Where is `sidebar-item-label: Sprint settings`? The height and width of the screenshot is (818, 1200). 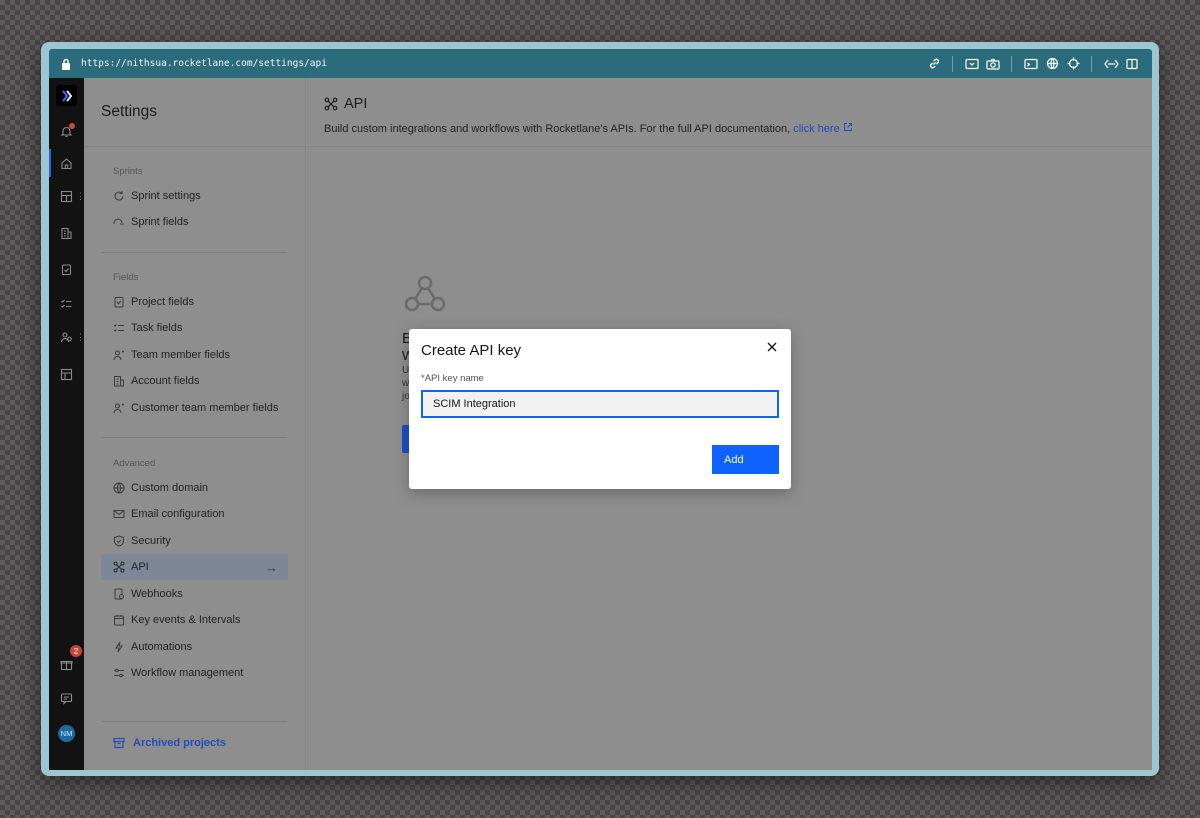
sidebar-item-label: Sprint settings is located at coordinates (166, 196).